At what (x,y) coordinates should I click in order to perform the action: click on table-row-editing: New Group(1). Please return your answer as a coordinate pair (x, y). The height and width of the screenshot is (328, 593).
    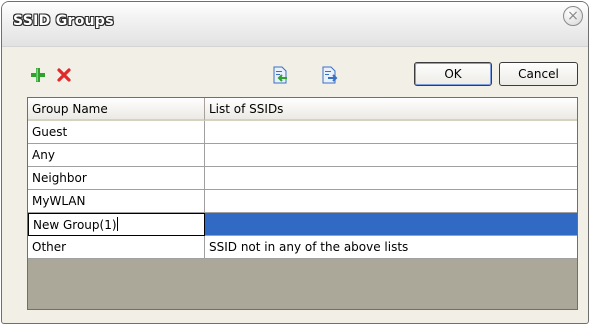
    Looking at the image, I should click on (302, 224).